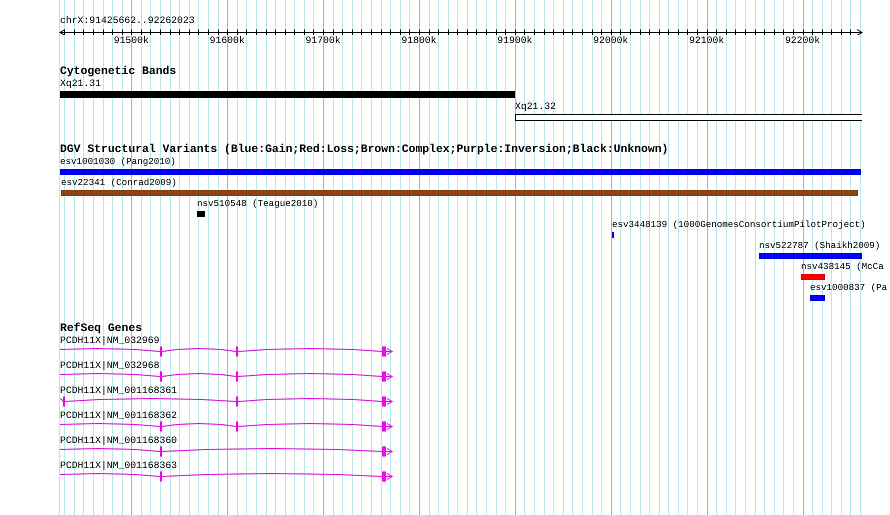  Describe the element at coordinates (257, 204) in the screenshot. I see `feature-label: nsv510548 (Teague2010)` at that location.